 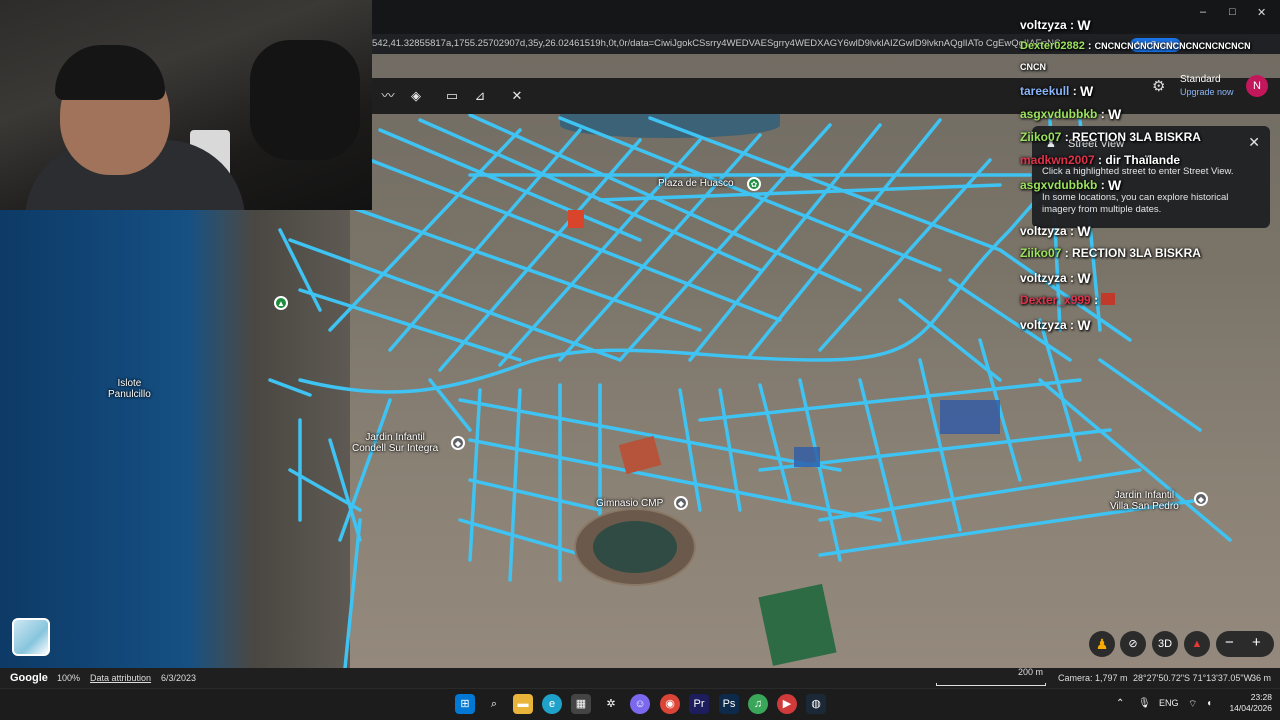 I want to click on layers-icon: ◈, so click(x=416, y=96).